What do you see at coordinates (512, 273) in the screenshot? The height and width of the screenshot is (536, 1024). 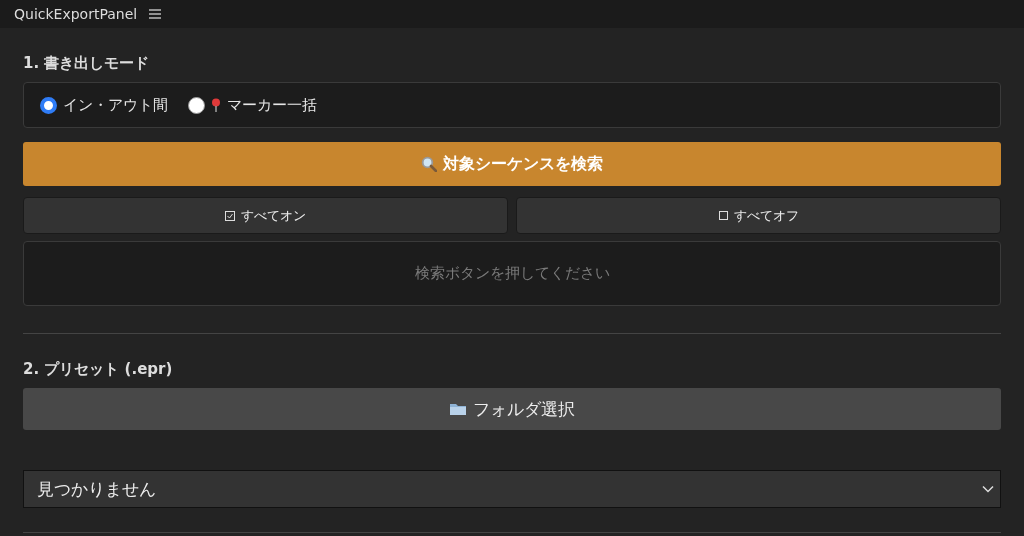 I see `results-message: 検索ボタンを押してください` at bounding box center [512, 273].